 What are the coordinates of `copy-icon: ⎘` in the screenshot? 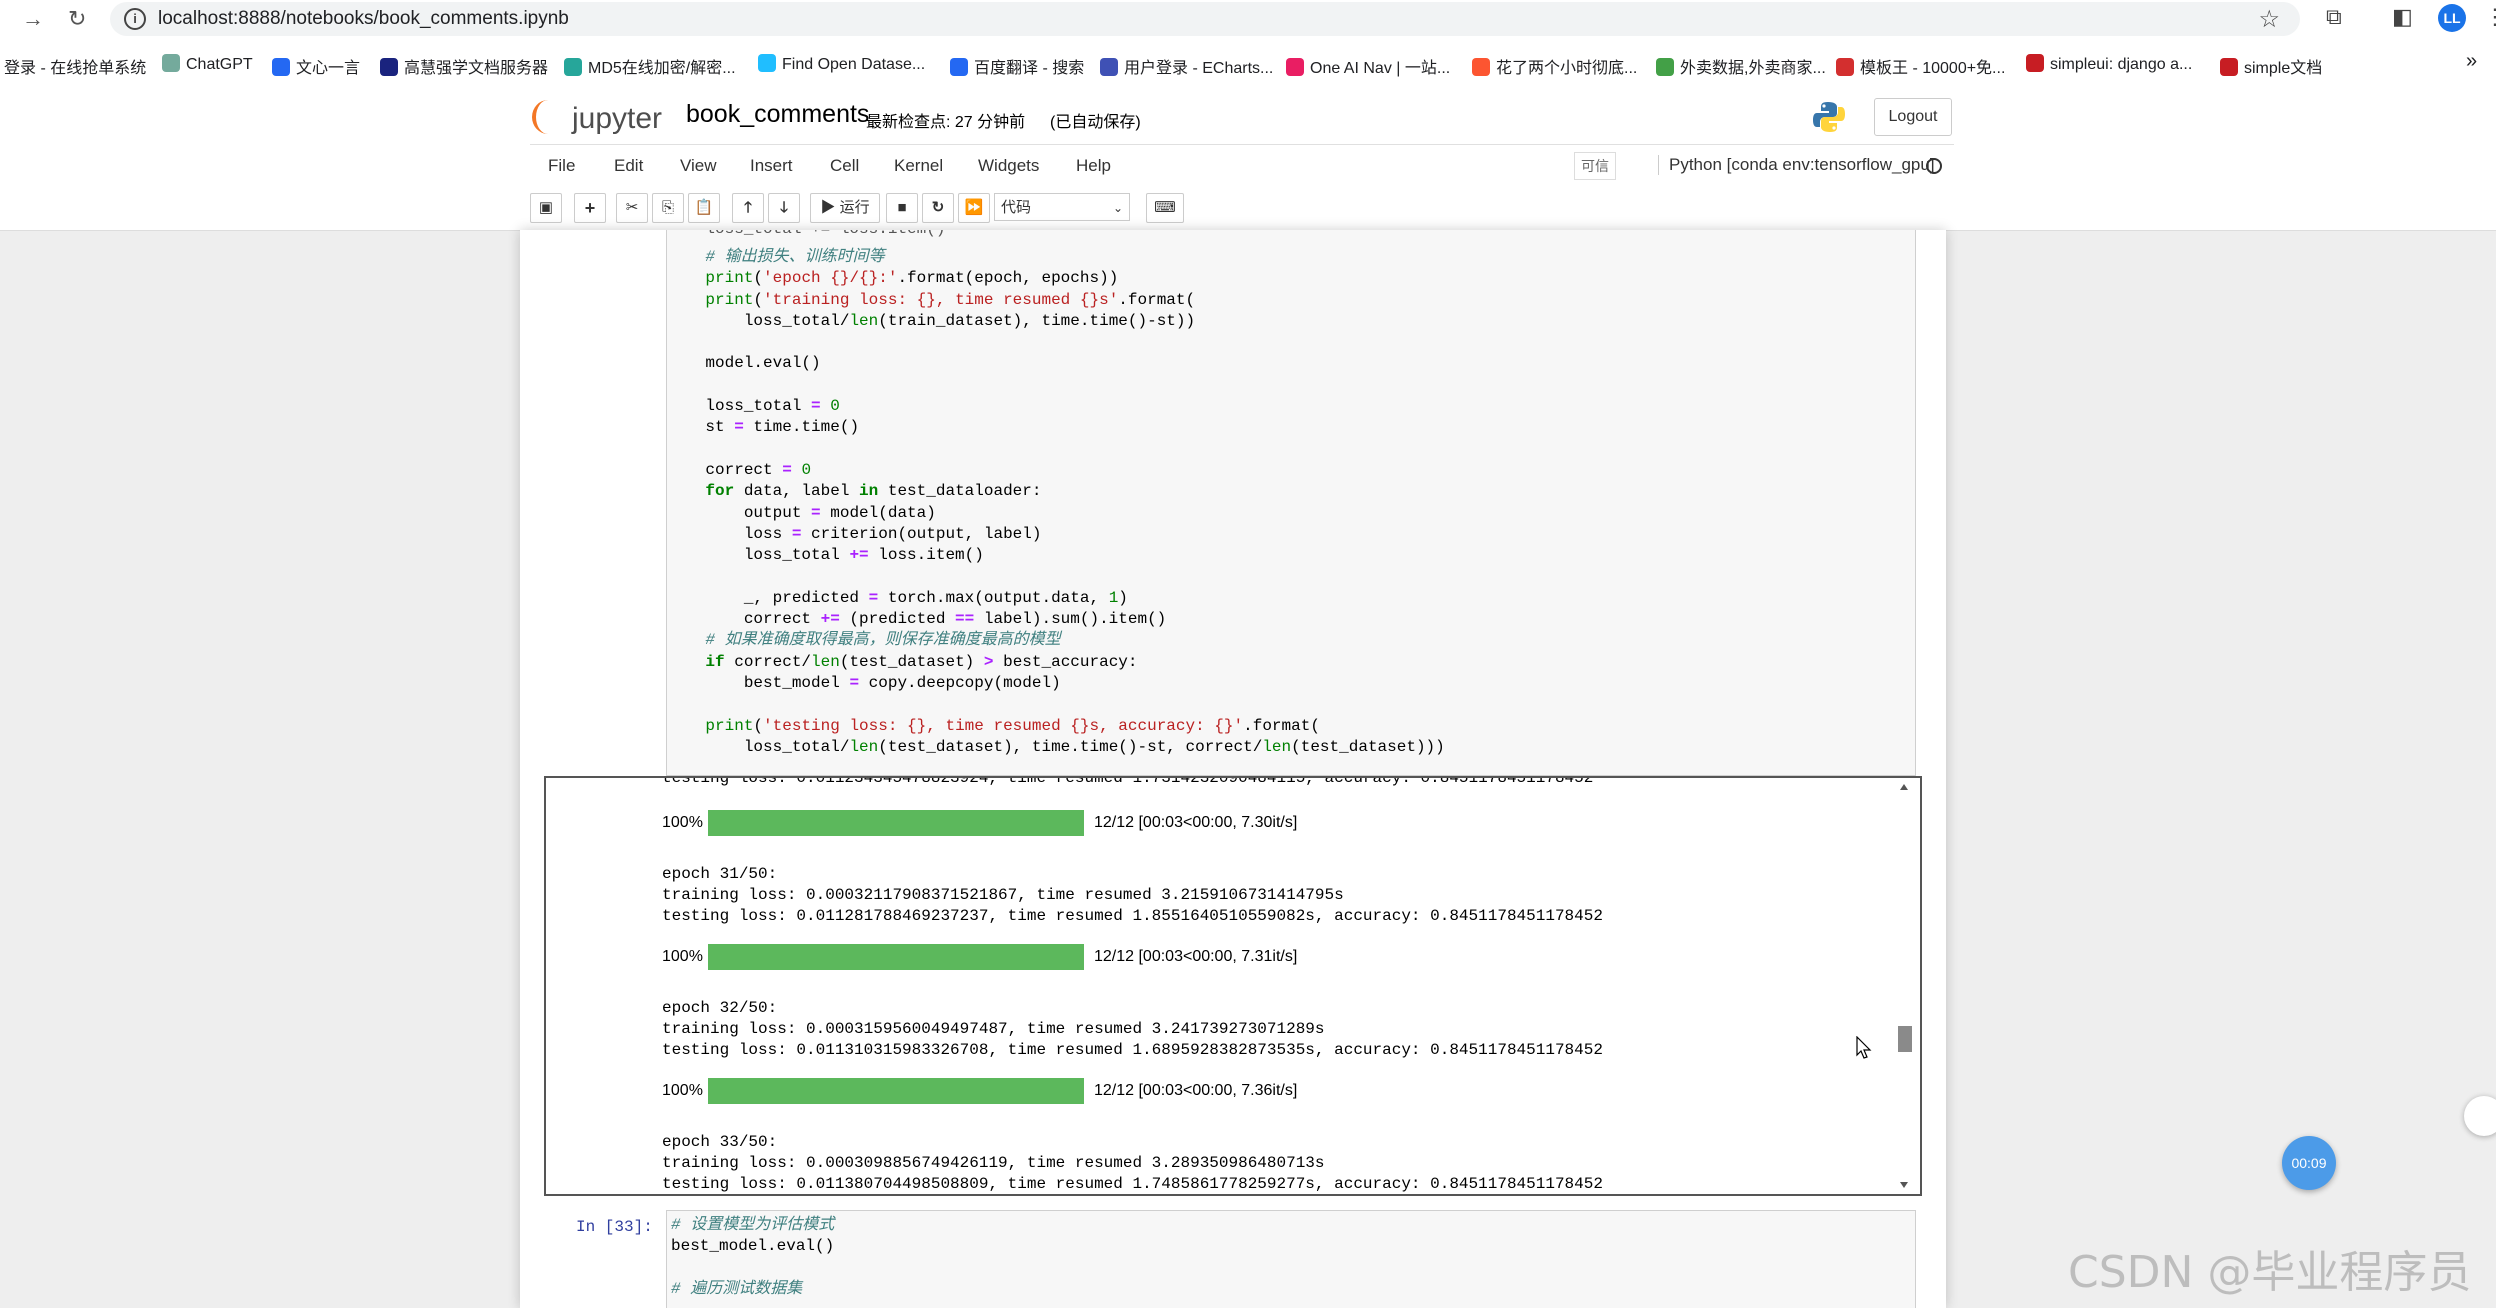 It's located at (668, 208).